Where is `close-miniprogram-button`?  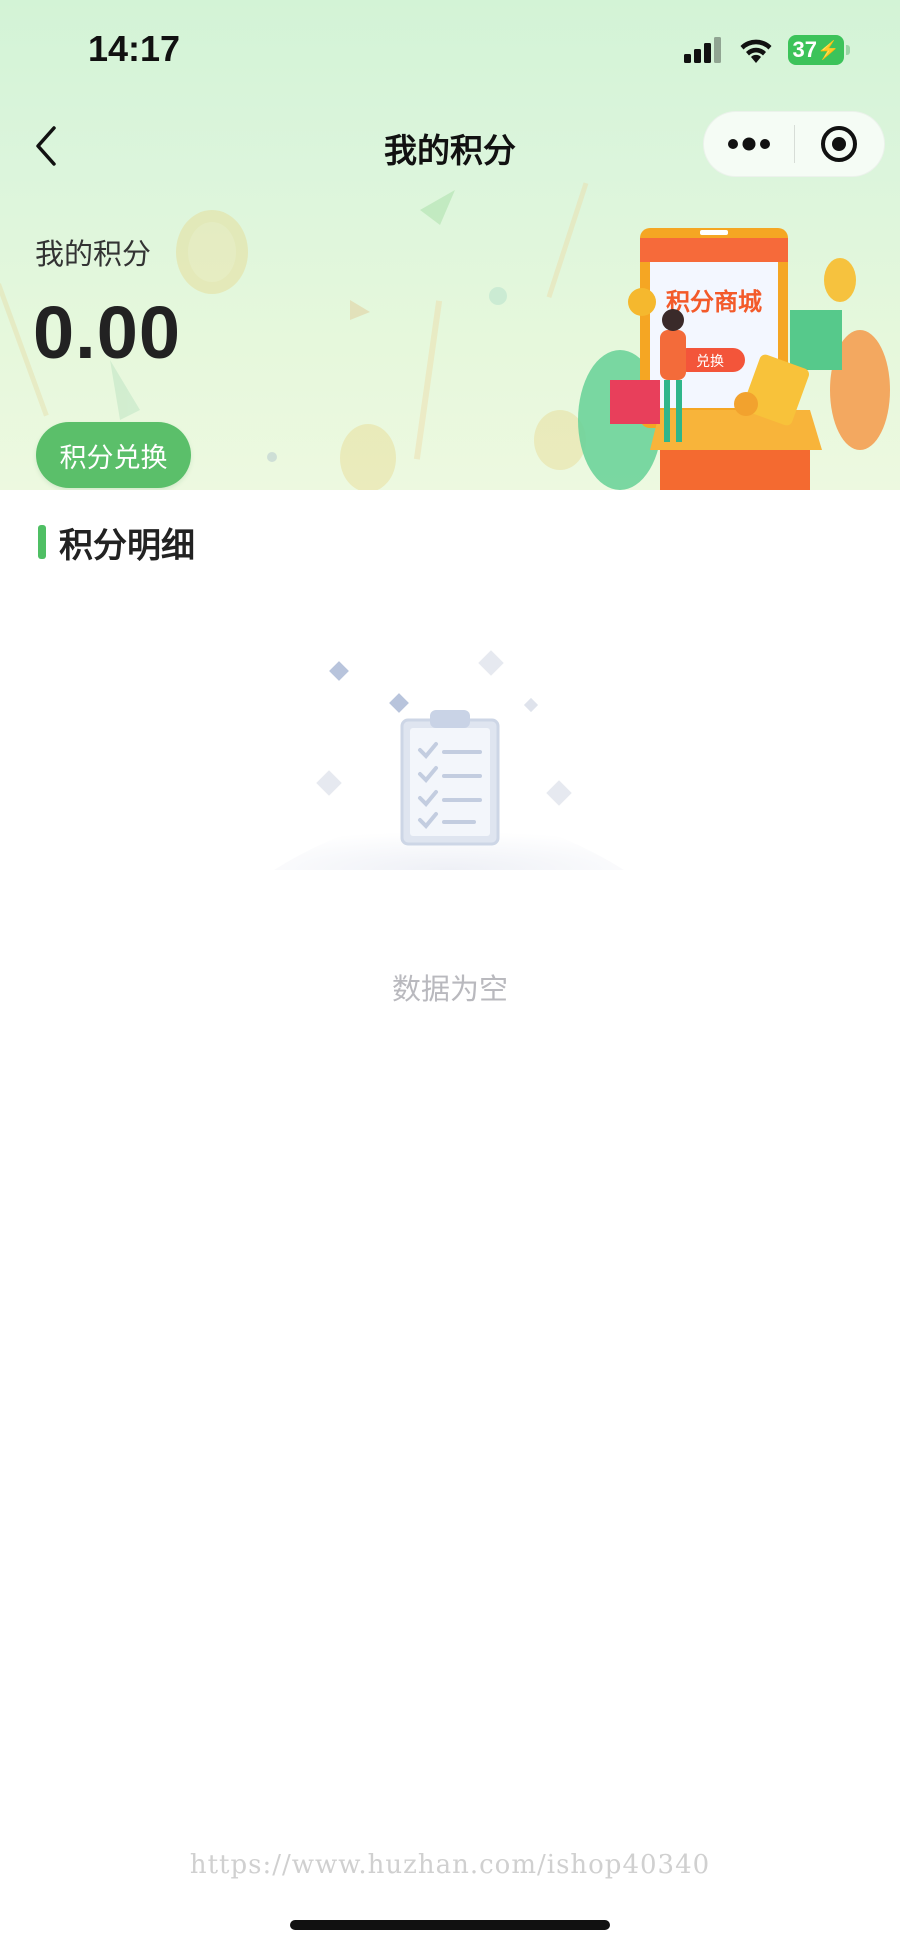
close-miniprogram-button is located at coordinates (840, 144).